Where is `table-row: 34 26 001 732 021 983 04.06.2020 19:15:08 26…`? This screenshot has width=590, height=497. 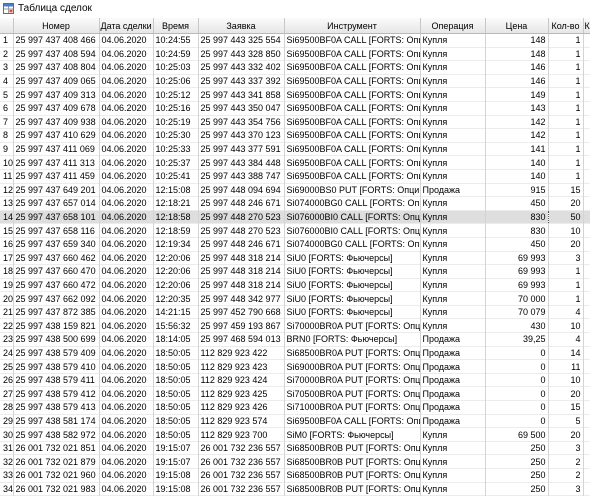
table-row: 34 26 001 732 021 983 04.06.2020 19:15:08 26… is located at coordinates (295, 489).